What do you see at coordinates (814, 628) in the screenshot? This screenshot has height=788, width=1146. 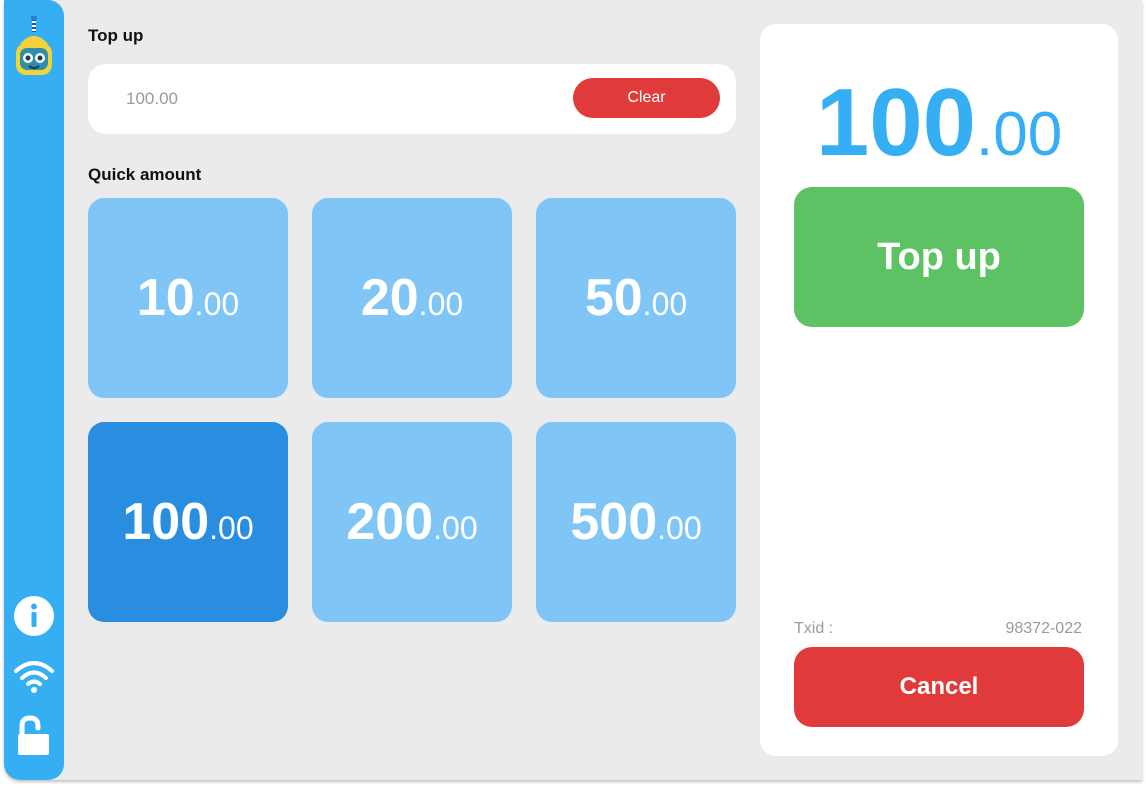 I see `txid-label: Txid :` at bounding box center [814, 628].